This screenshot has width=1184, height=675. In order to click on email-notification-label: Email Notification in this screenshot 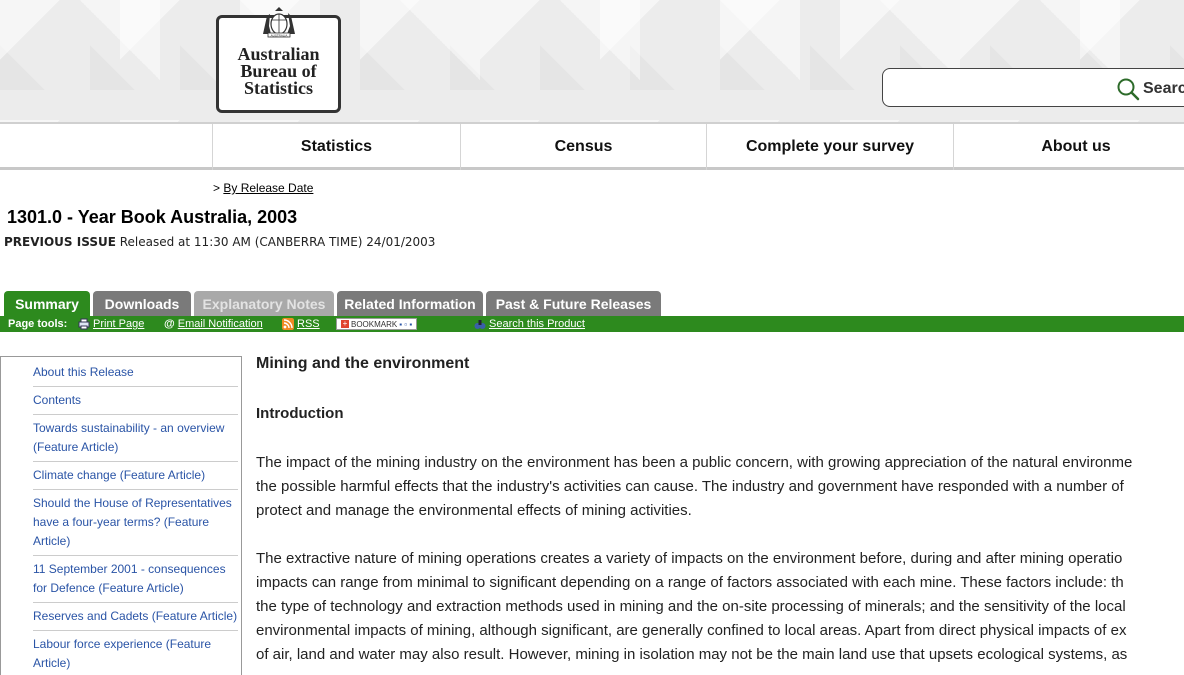, I will do `click(220, 324)`.